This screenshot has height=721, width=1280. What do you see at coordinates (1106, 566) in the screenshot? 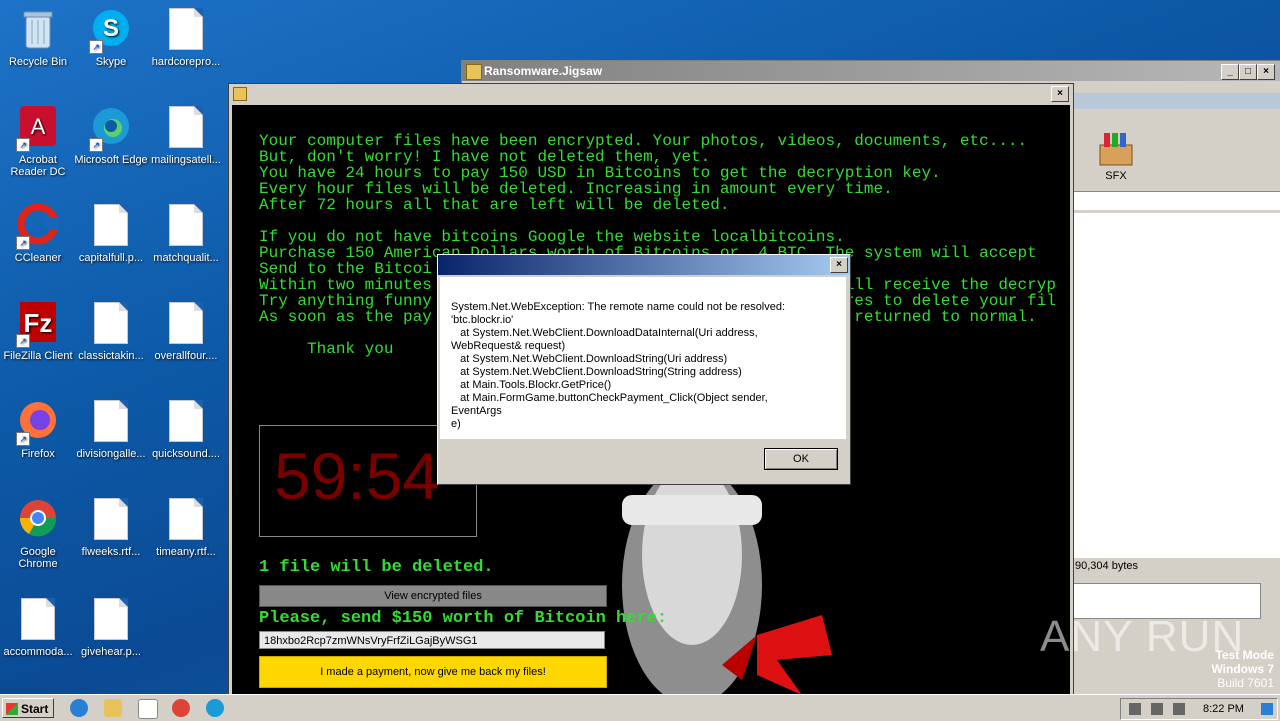
I see `status-bytes: 90,304 bytes` at bounding box center [1106, 566].